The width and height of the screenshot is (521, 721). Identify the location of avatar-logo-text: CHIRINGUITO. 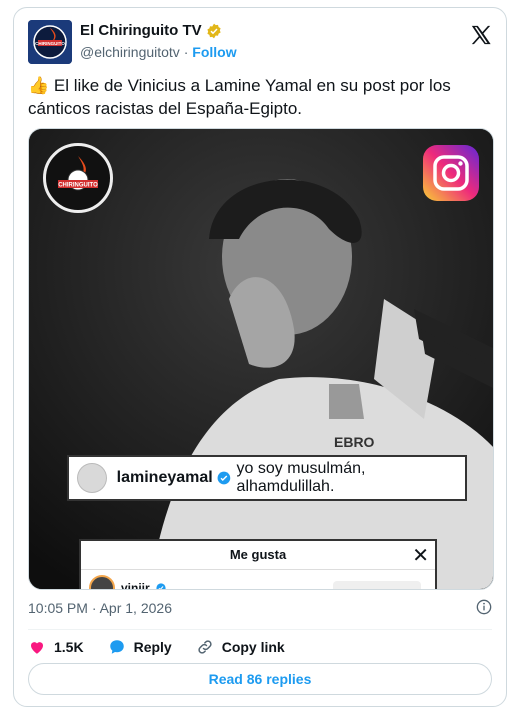
(50, 43).